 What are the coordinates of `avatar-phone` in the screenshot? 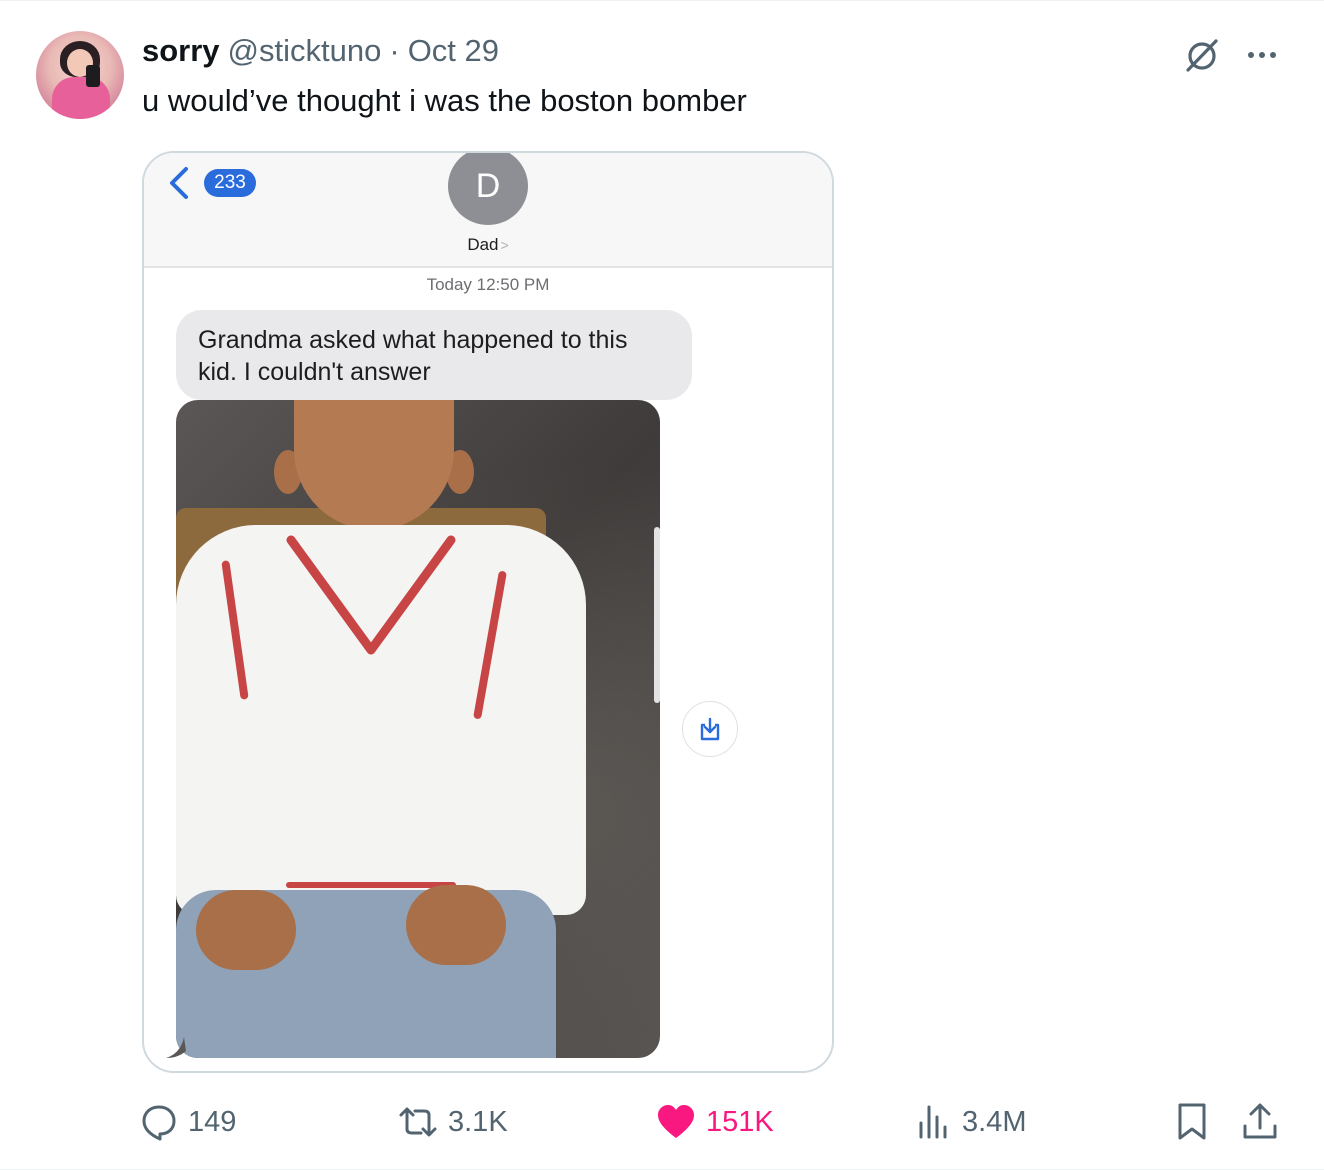 It's located at (93, 76).